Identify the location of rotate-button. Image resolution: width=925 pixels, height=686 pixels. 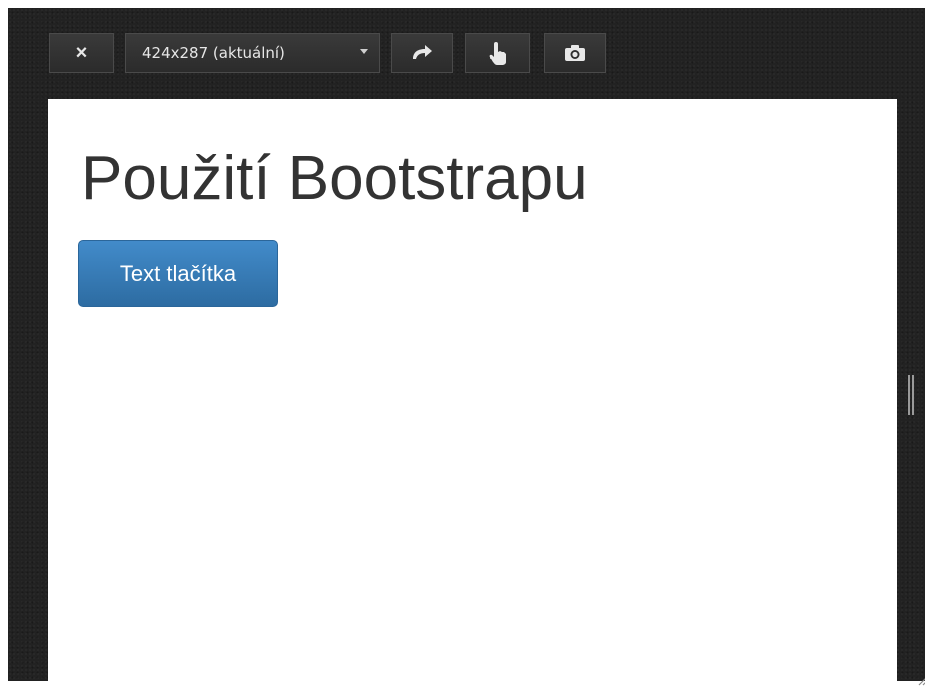
(422, 53).